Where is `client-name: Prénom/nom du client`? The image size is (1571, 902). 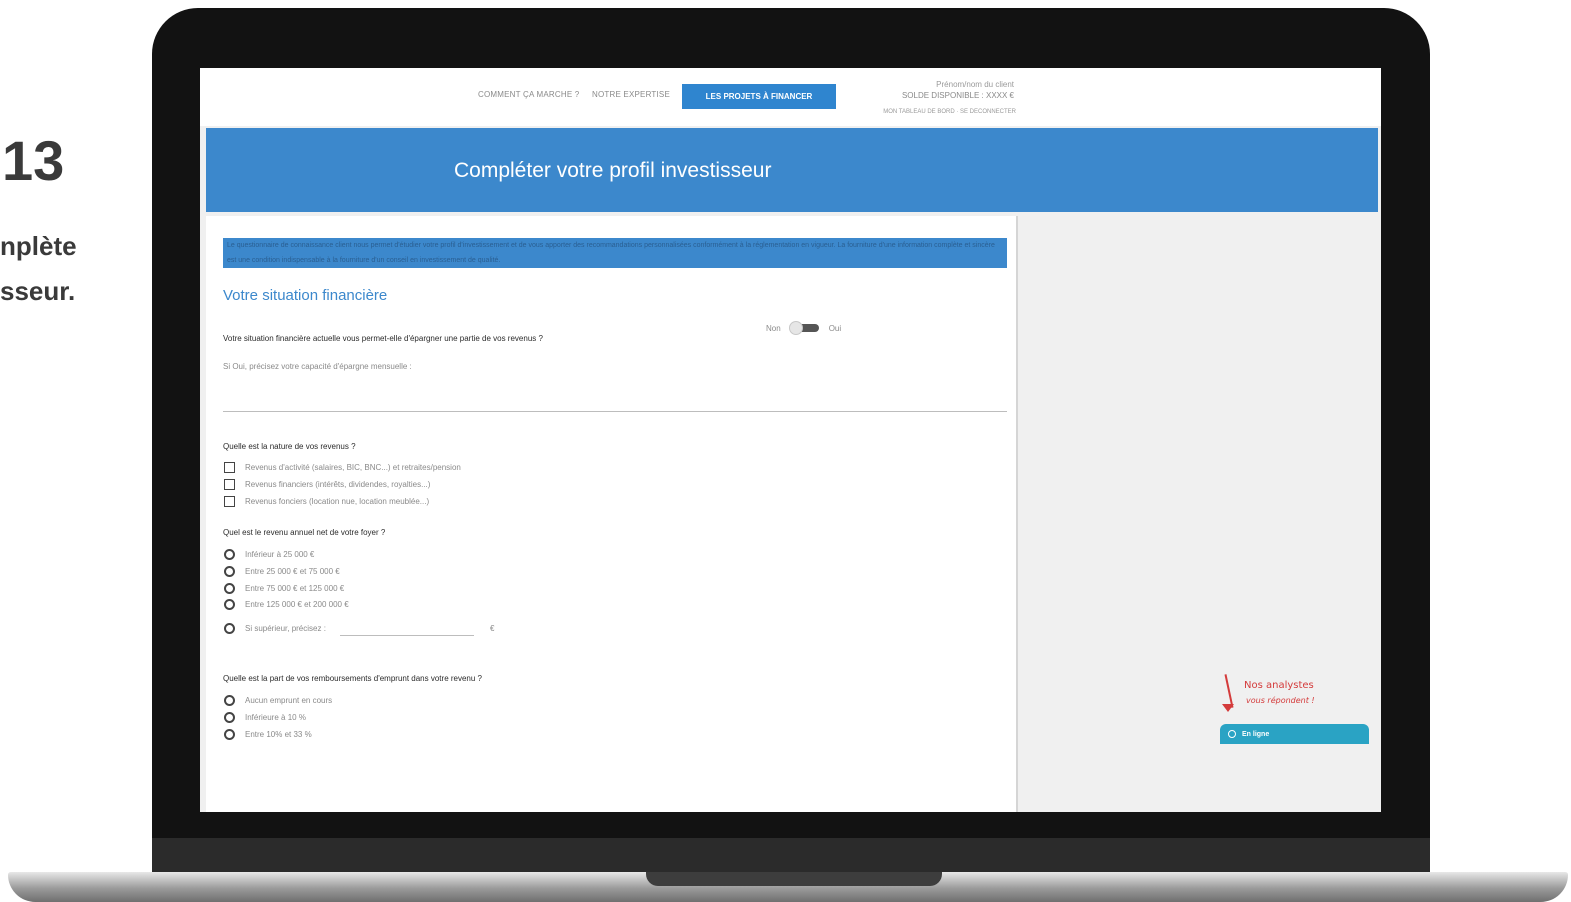 client-name: Prénom/nom du client is located at coordinates (975, 84).